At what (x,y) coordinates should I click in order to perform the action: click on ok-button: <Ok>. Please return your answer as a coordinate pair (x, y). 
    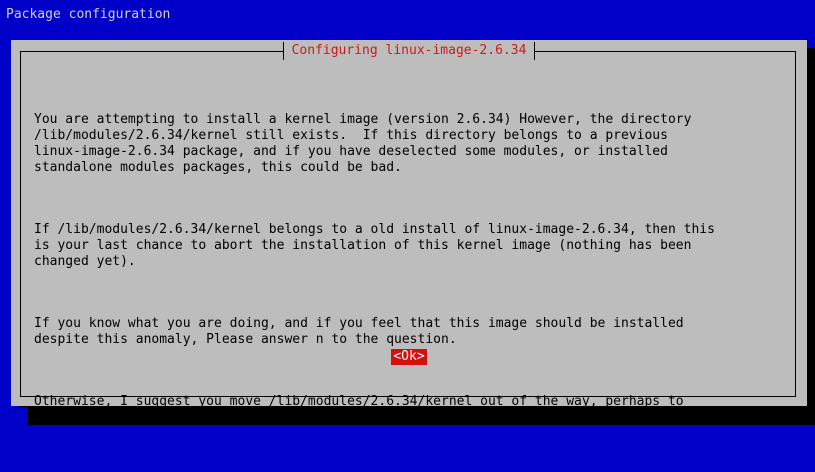
    Looking at the image, I should click on (409, 357).